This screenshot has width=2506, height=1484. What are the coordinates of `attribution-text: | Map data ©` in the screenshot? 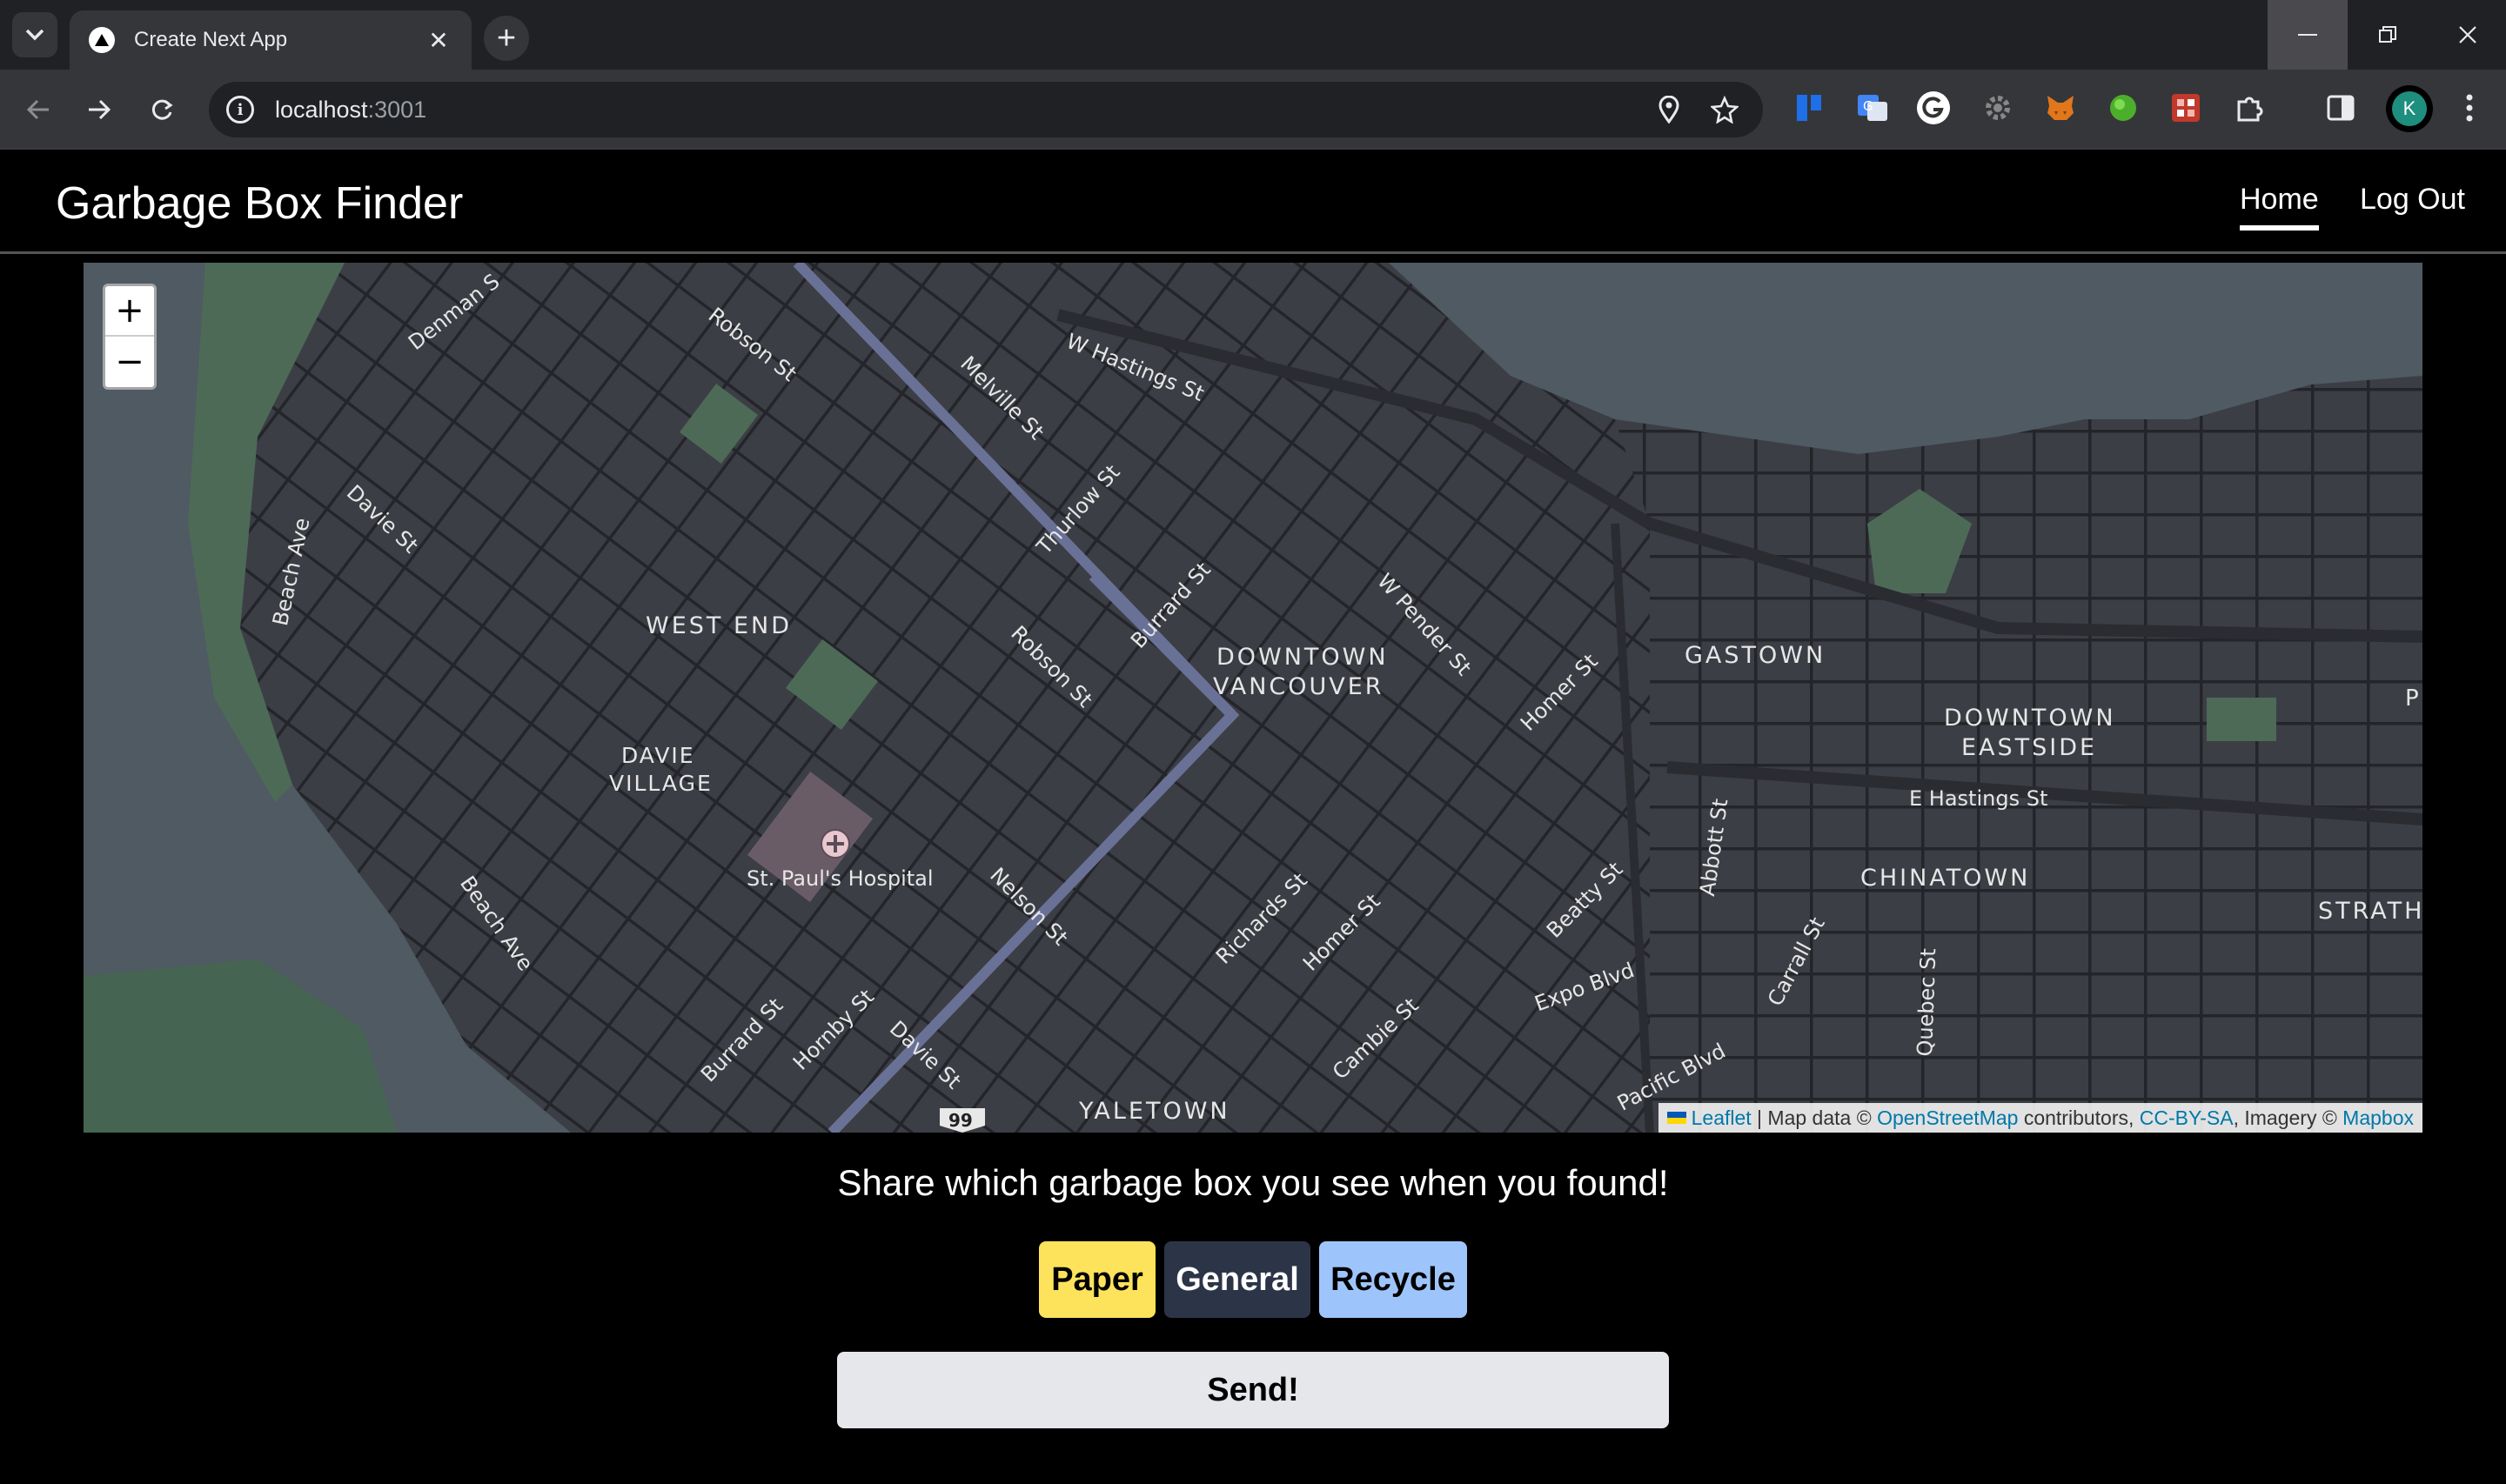 It's located at (1814, 1118).